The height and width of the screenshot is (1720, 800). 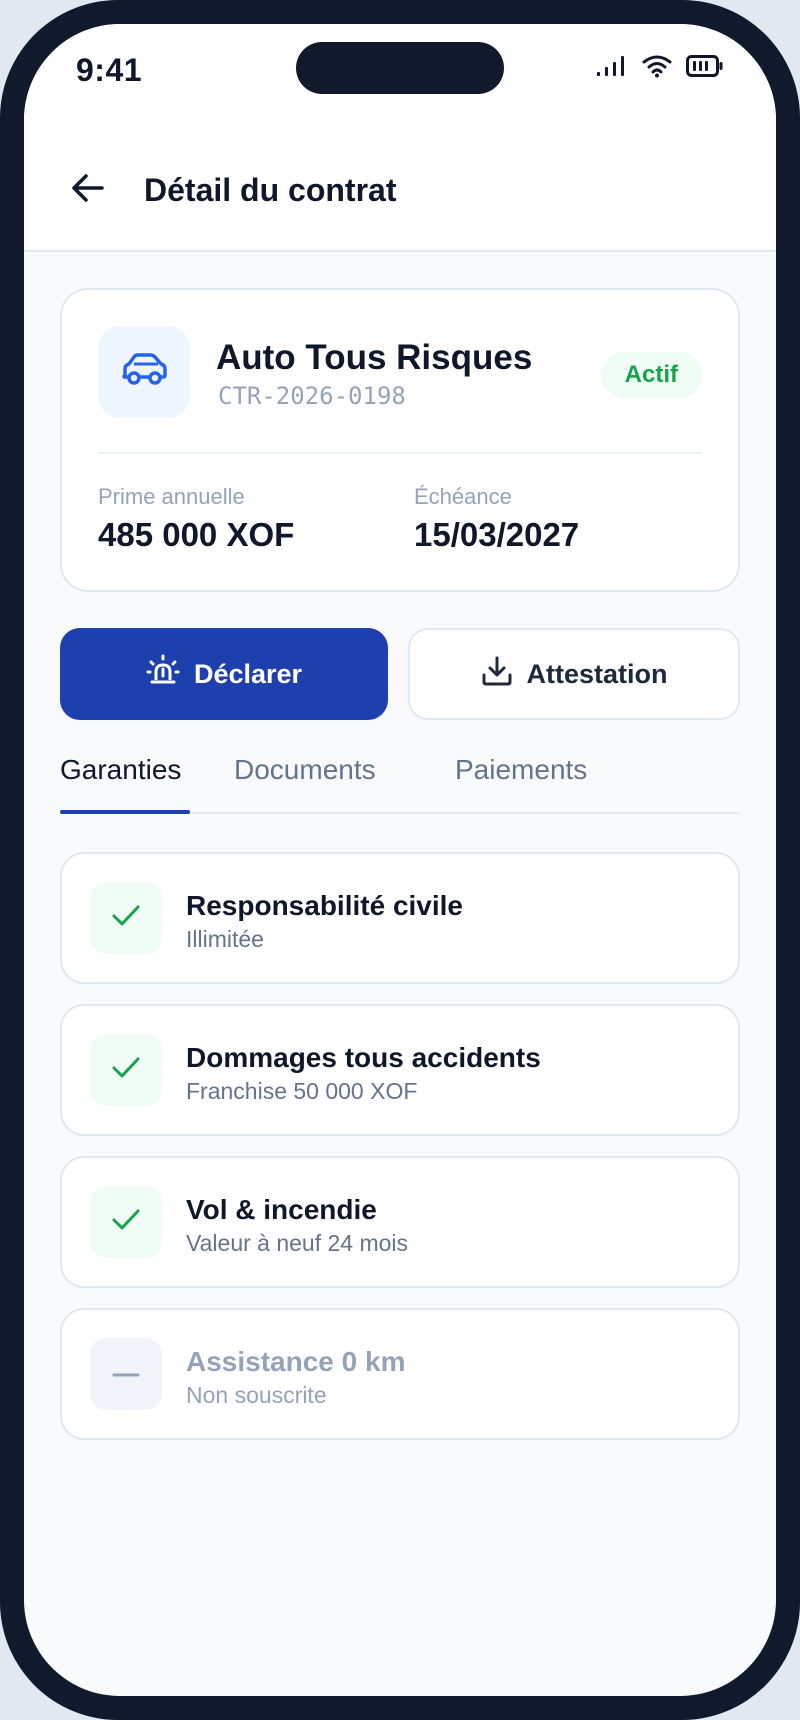 I want to click on guarantee-subtitle: Illimitée, so click(x=225, y=939).